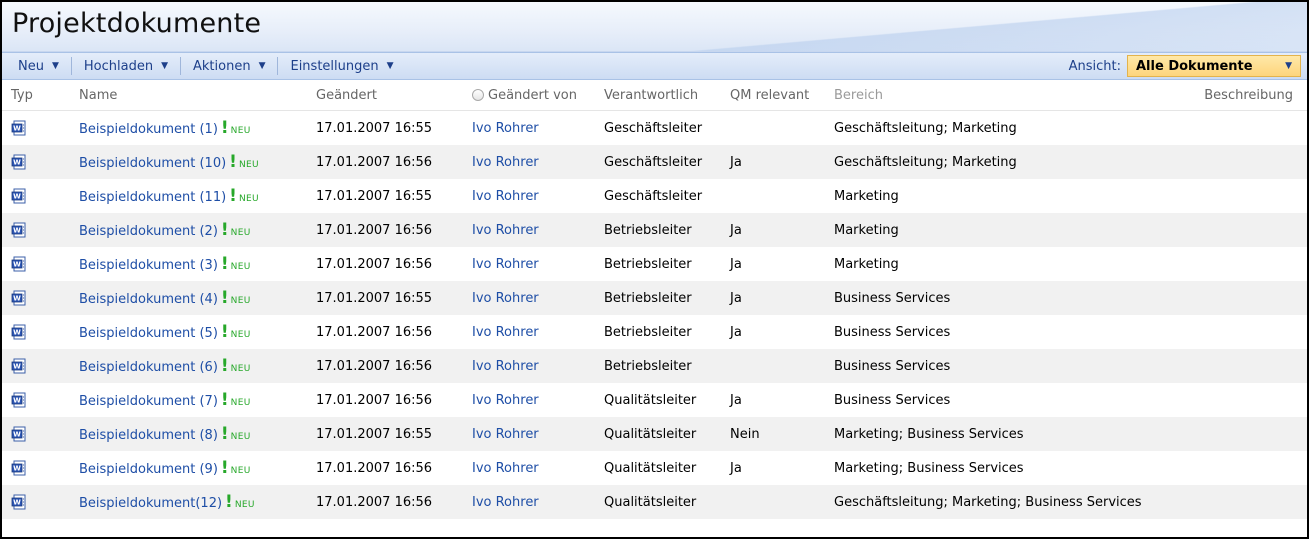 This screenshot has height=539, width=1309. What do you see at coordinates (197, 95) in the screenshot?
I see `column-header-name: Name` at bounding box center [197, 95].